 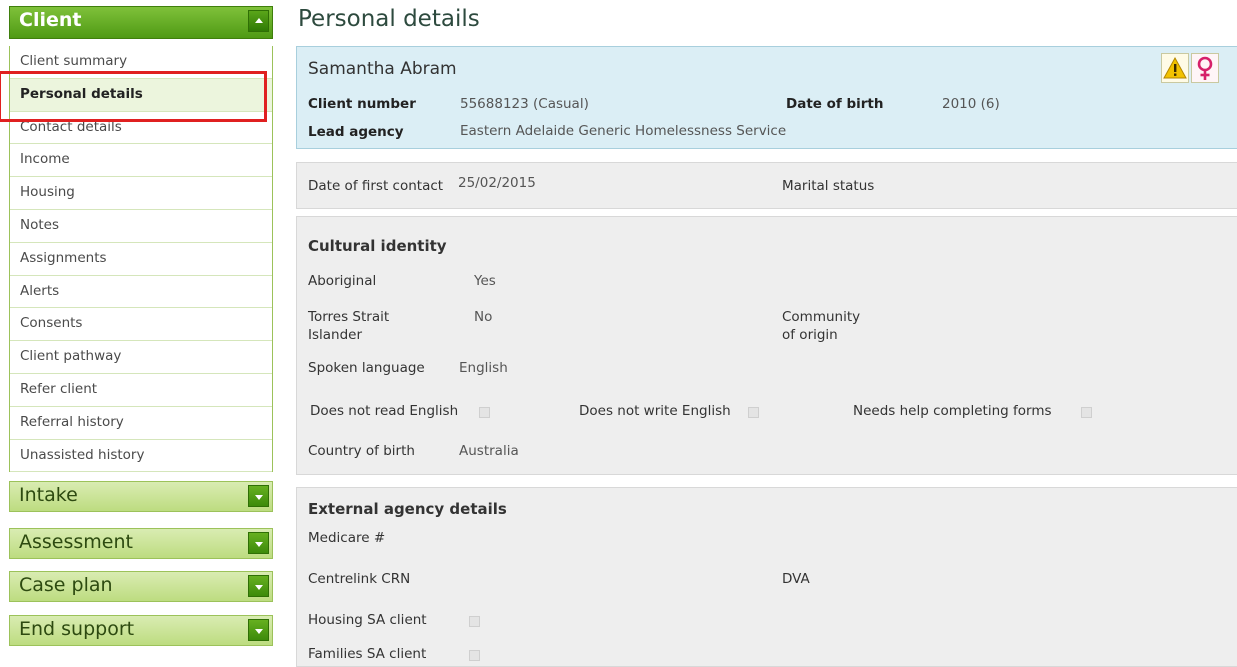 What do you see at coordinates (141, 292) in the screenshot?
I see `sidebar-item-alerts: Alerts` at bounding box center [141, 292].